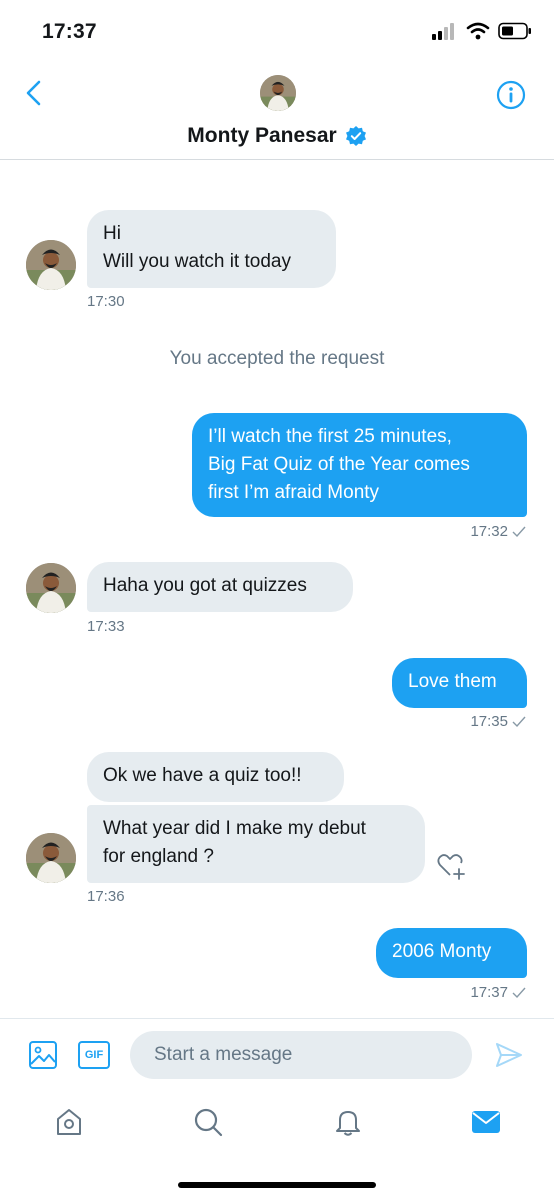  I want to click on add-image-button, so click(43, 1055).